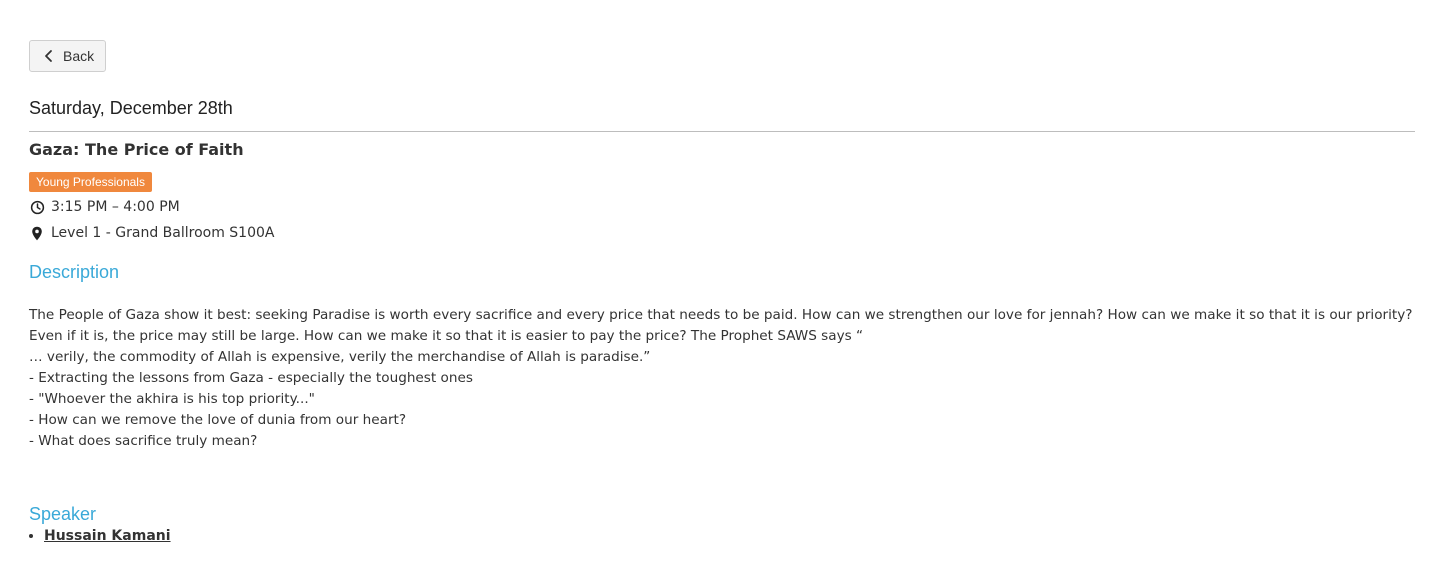 Image resolution: width=1436 pixels, height=584 pixels. I want to click on speaker-heading: Speaker, so click(63, 514).